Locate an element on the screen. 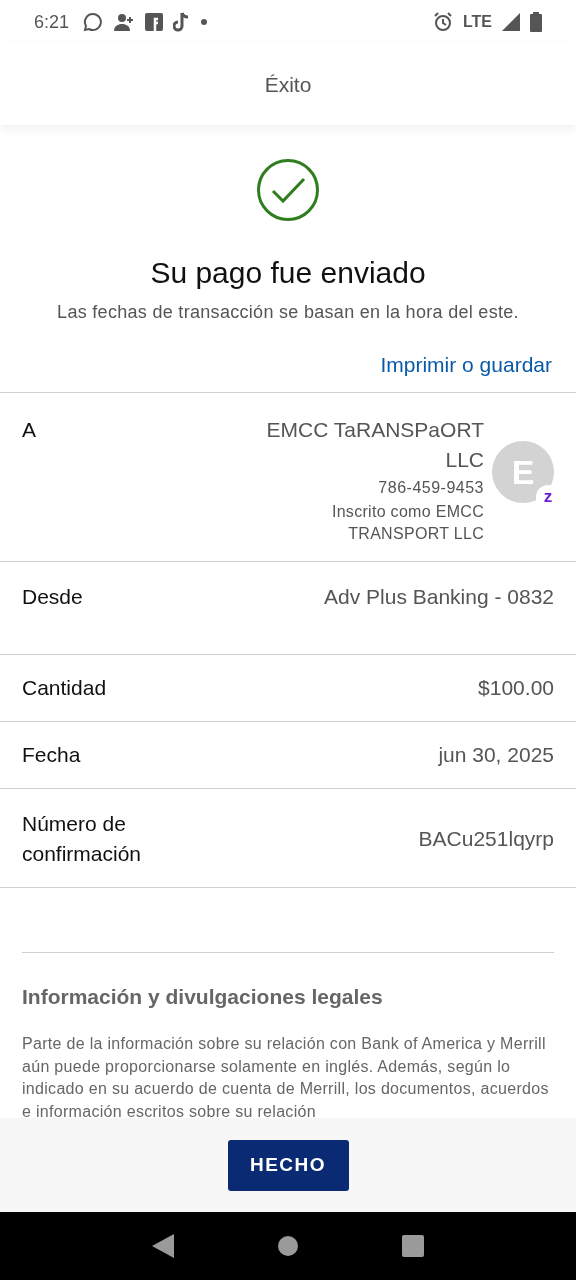  legal-text: Parte de la información sobre su relación con Bank of America y Merrill aún puede proporcionarse solamente en inglés. Además, según lo indicado en su acuerdo de cuenta de Merrill, los documentos, acuerdos e información escritos sobre su relación is located at coordinates (286, 1076).